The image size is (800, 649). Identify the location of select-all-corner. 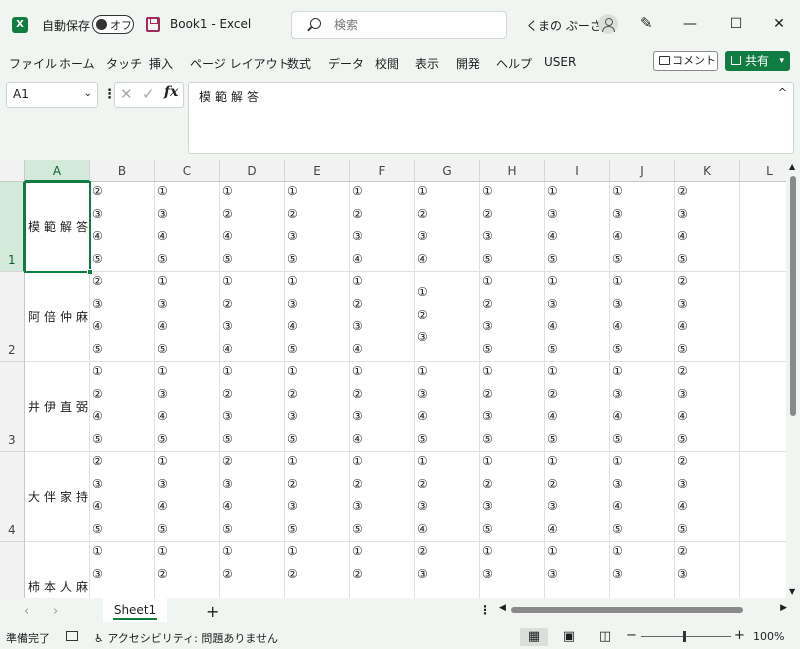
(12, 171).